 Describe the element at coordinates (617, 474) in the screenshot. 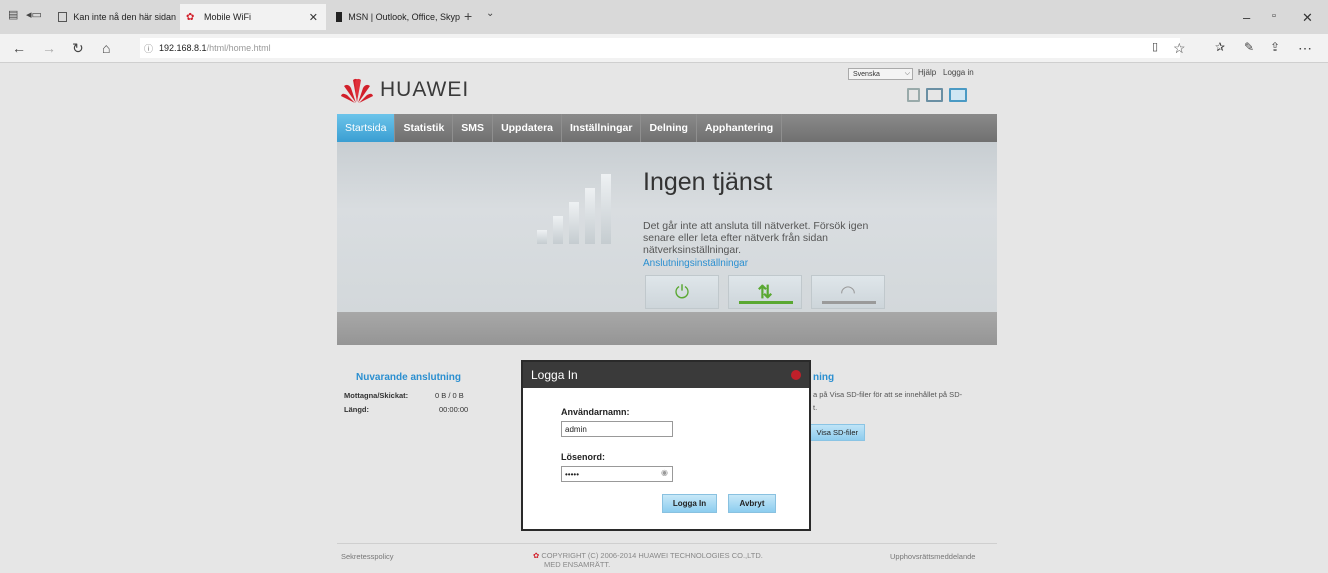

I see `password-field` at that location.